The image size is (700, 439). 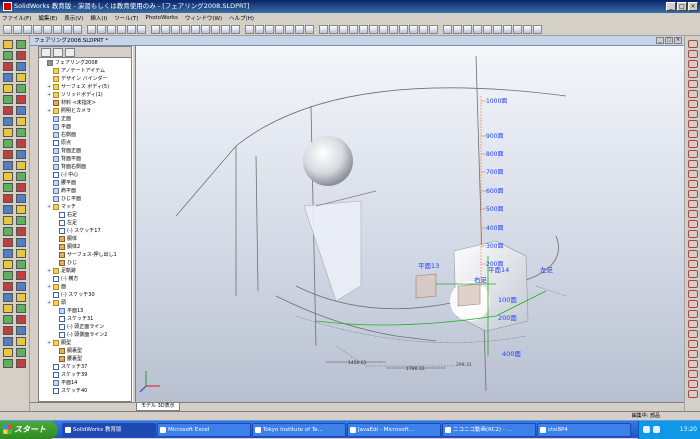 What do you see at coordinates (328, 161) in the screenshot?
I see `head-sphere` at bounding box center [328, 161].